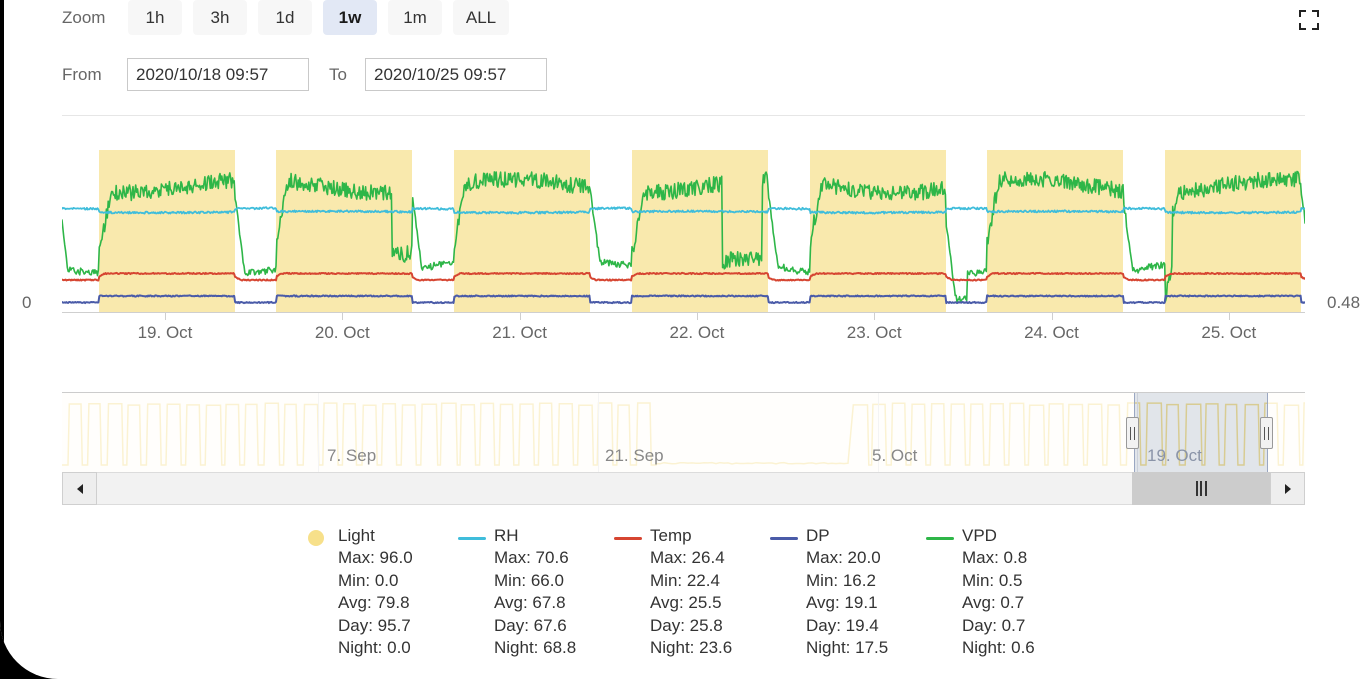 The height and width of the screenshot is (679, 1368). I want to click on legend-stat-dp-min: Min: 16.2, so click(841, 580).